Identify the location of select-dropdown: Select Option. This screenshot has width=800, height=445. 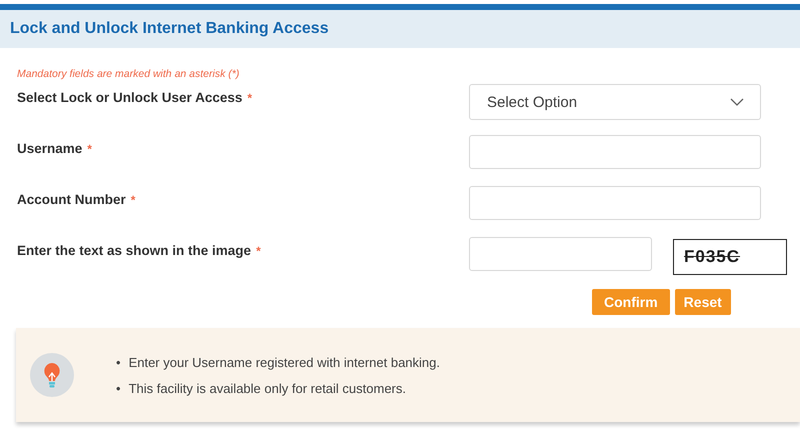
(615, 102).